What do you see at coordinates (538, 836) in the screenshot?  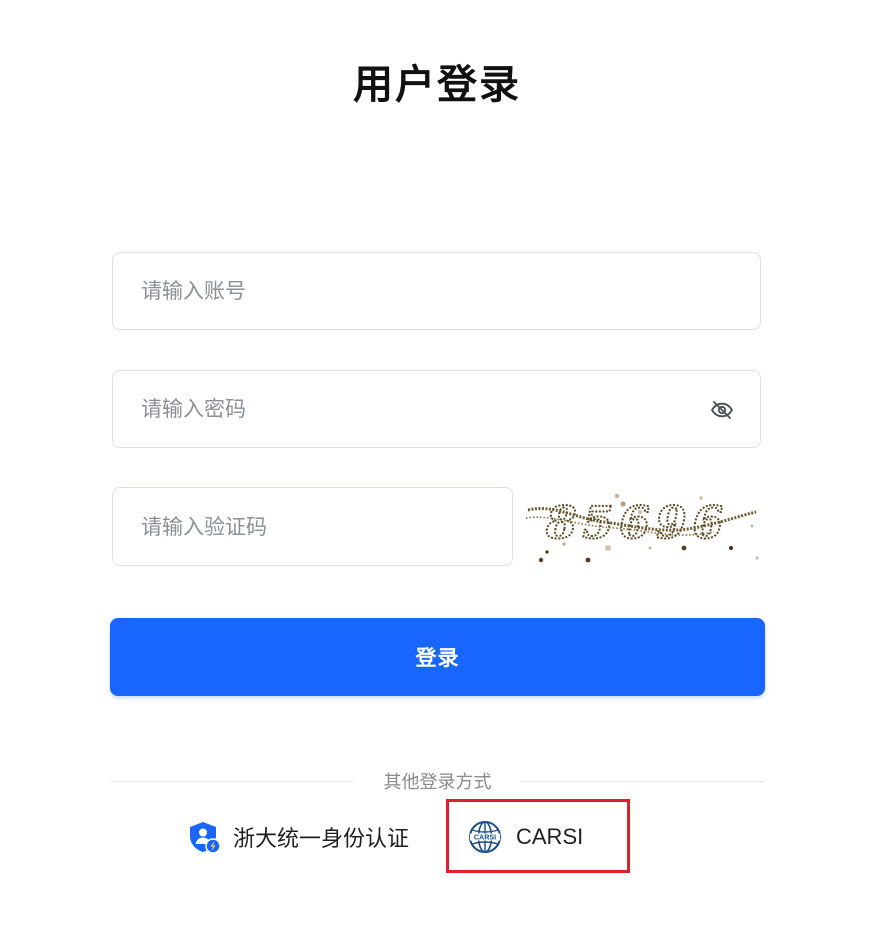 I see `carsi-highlight-box` at bounding box center [538, 836].